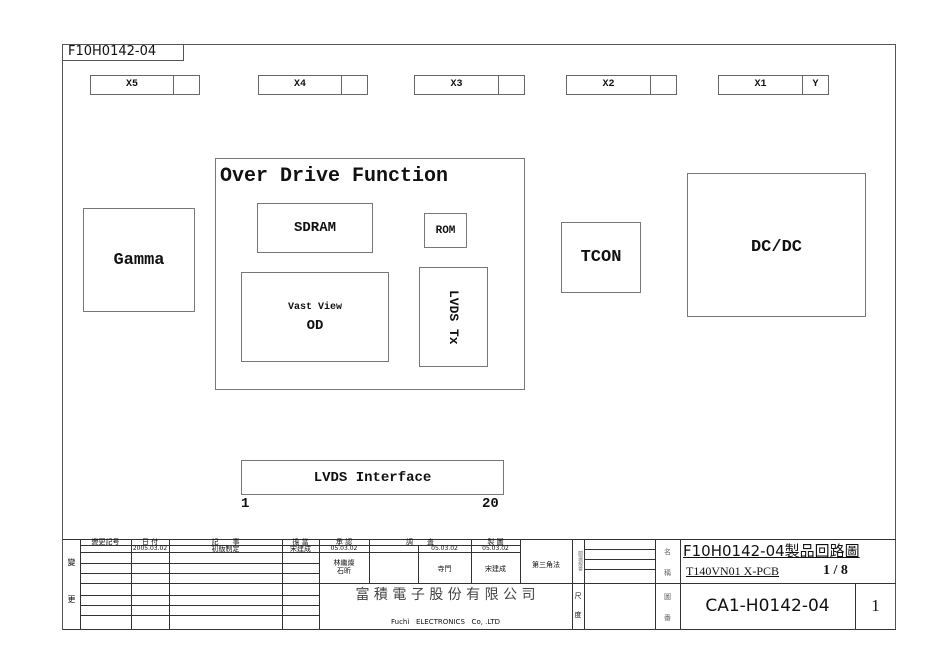 The height and width of the screenshot is (672, 950). Describe the element at coordinates (667, 597) in the screenshot. I see `drawing-no-label-1: 圖` at that location.